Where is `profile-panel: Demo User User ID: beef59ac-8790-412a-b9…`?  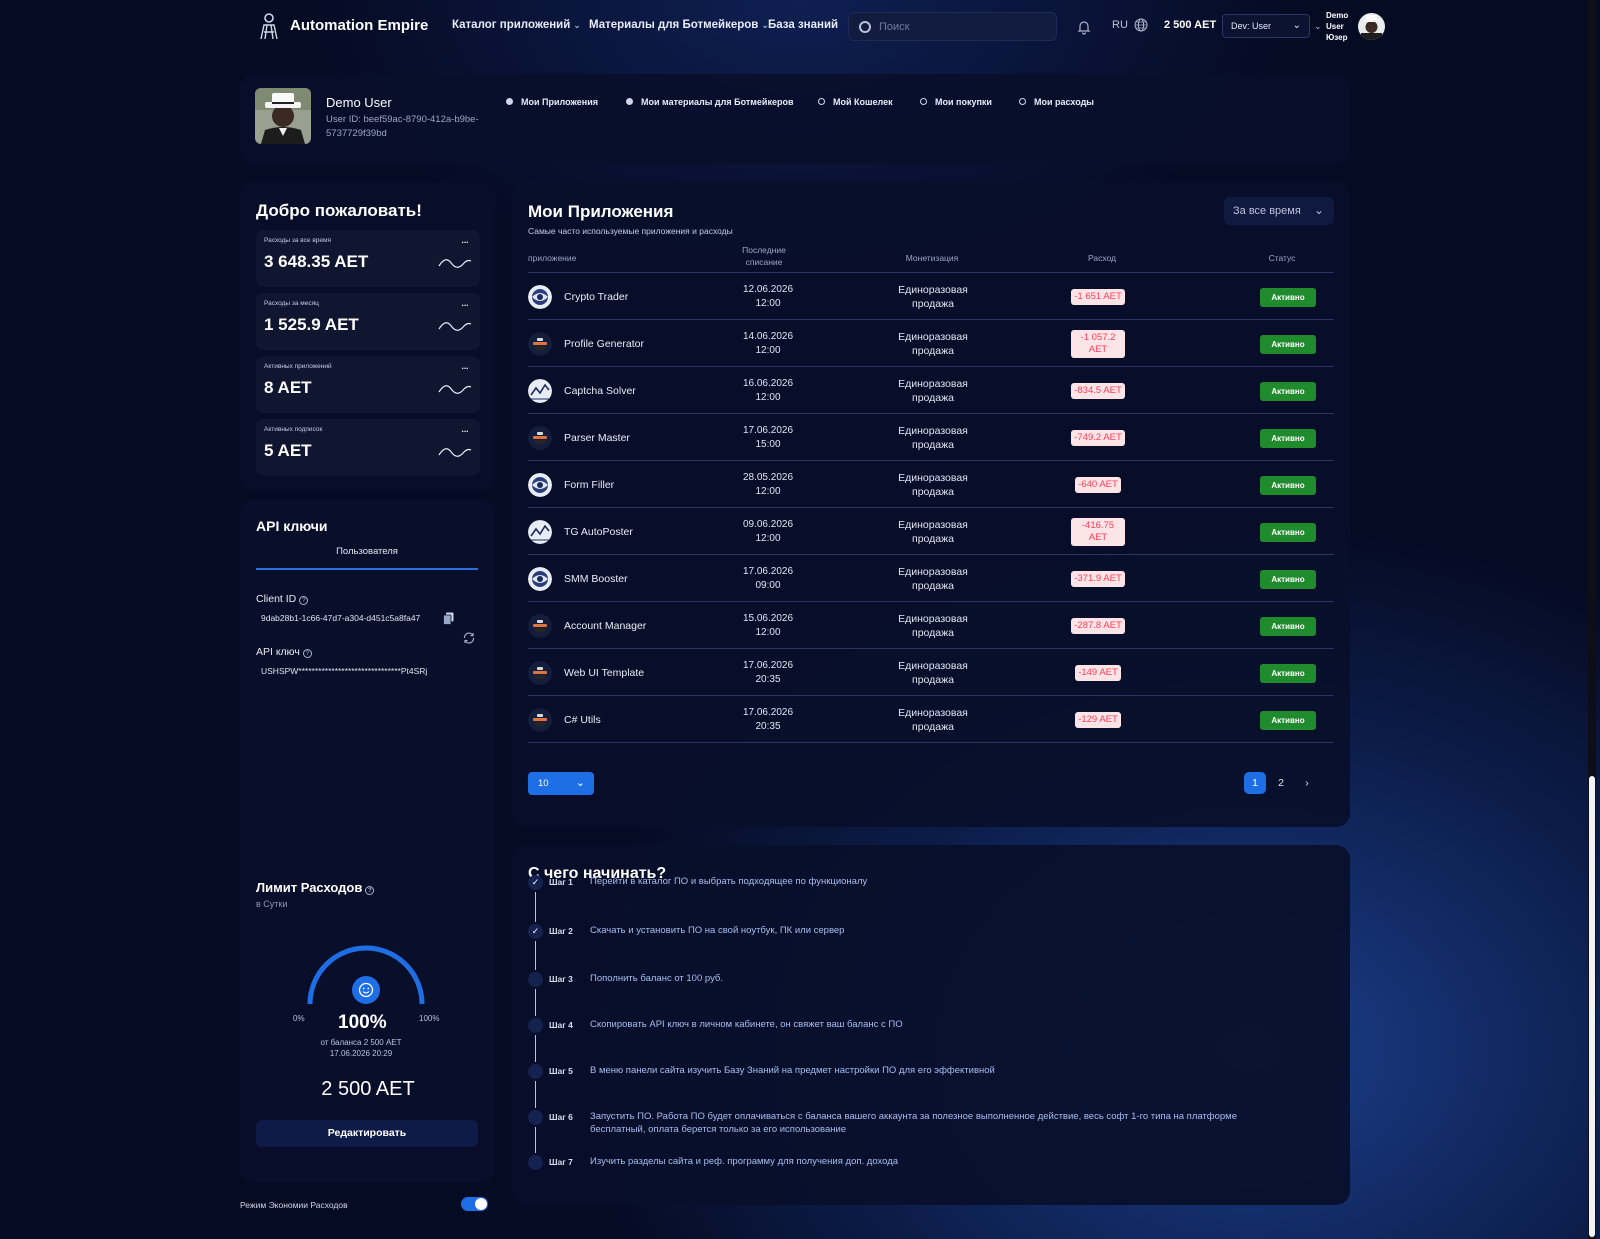 profile-panel: Demo User User ID: beef59ac-8790-412a-b9… is located at coordinates (795, 119).